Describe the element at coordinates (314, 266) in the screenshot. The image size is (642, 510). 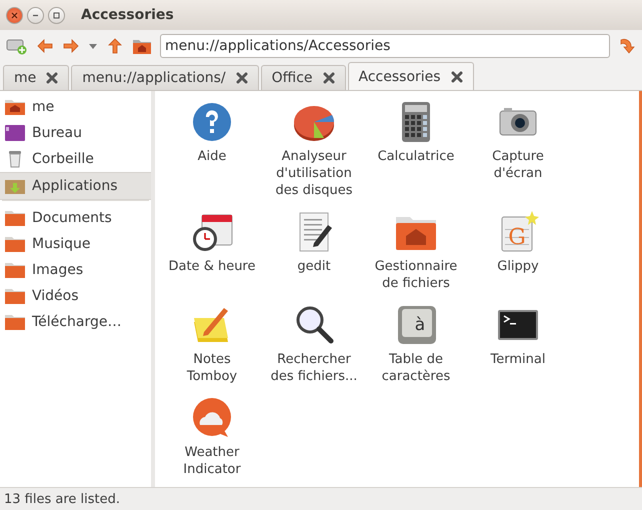
I see `file-label: gedit` at that location.